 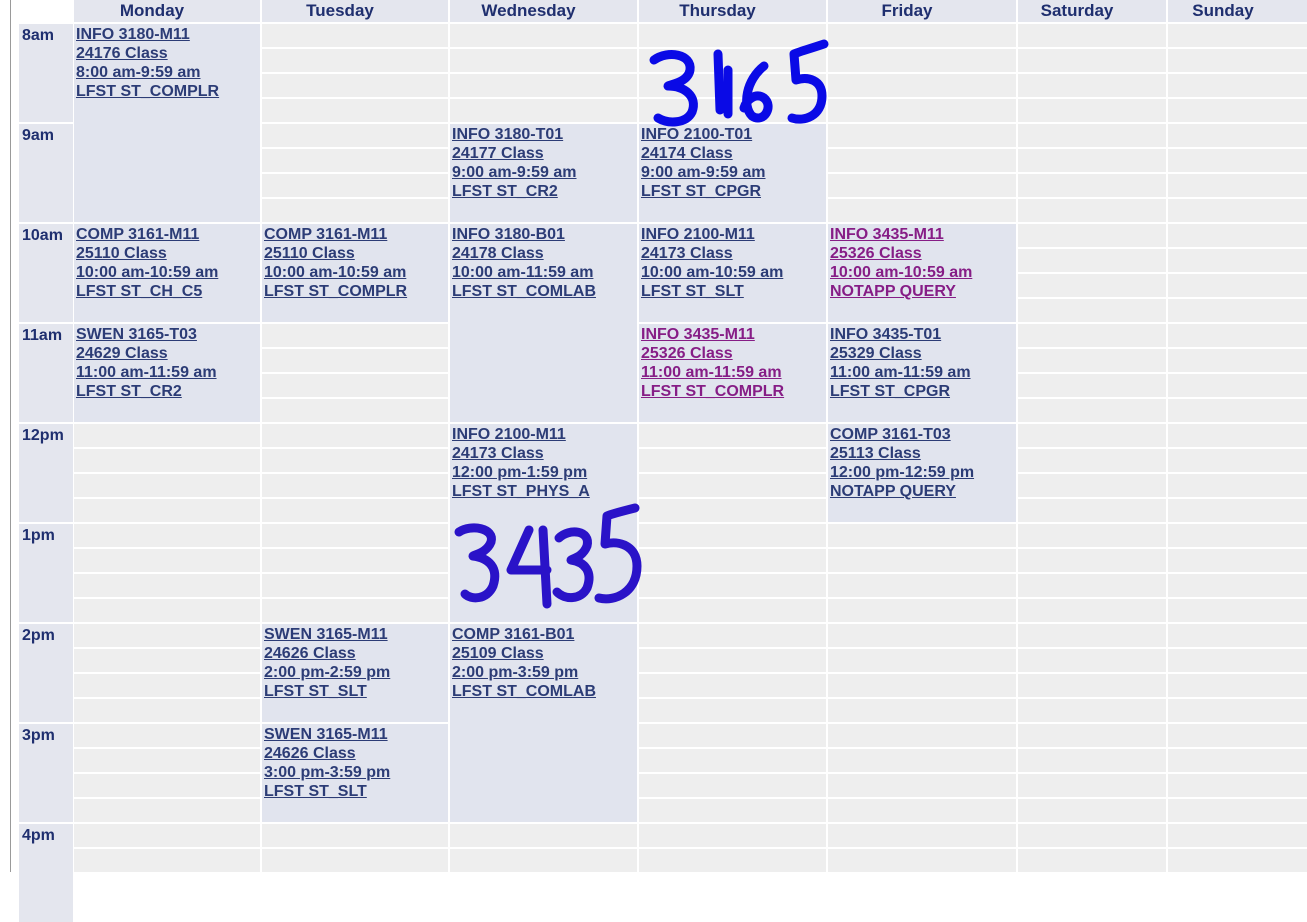 I want to click on class-time-link: 12:00 pm-12:59 pm, so click(x=923, y=472).